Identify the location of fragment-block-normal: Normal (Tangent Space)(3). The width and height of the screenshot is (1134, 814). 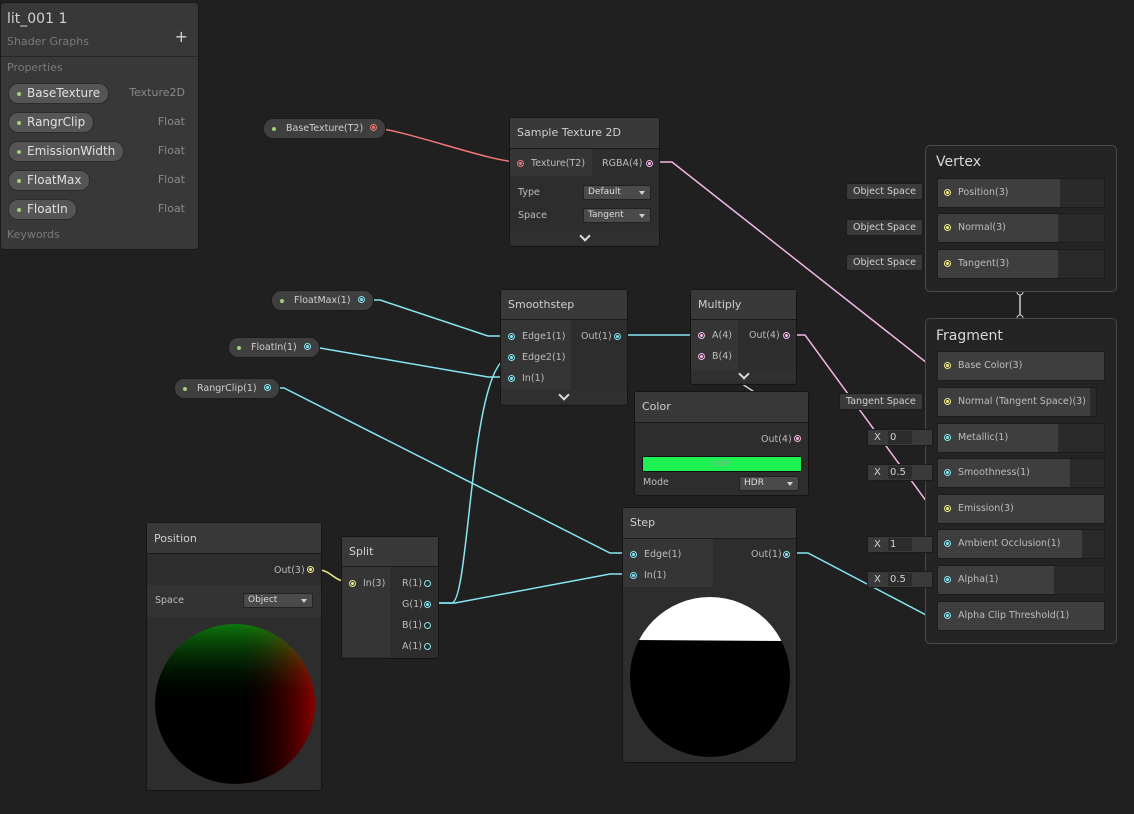
(1017, 402).